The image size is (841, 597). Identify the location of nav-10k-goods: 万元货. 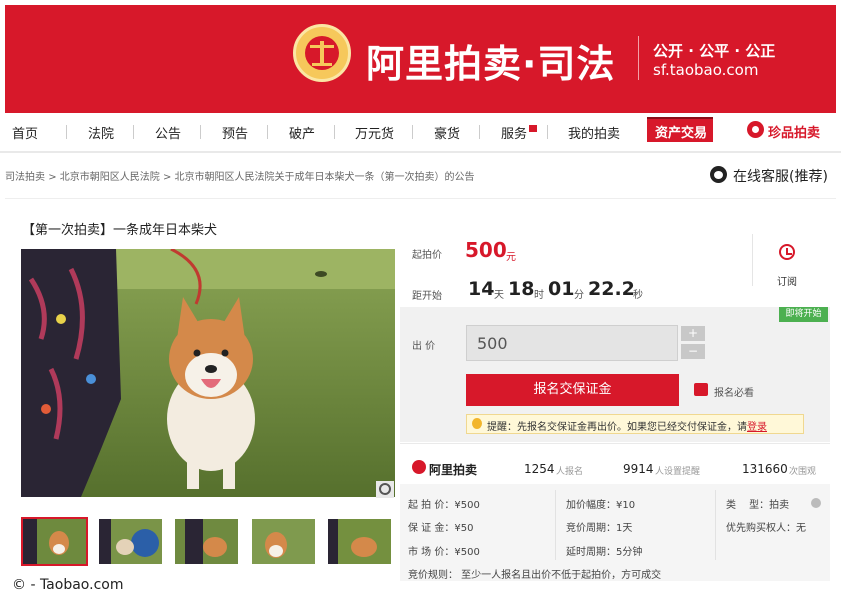
(374, 132).